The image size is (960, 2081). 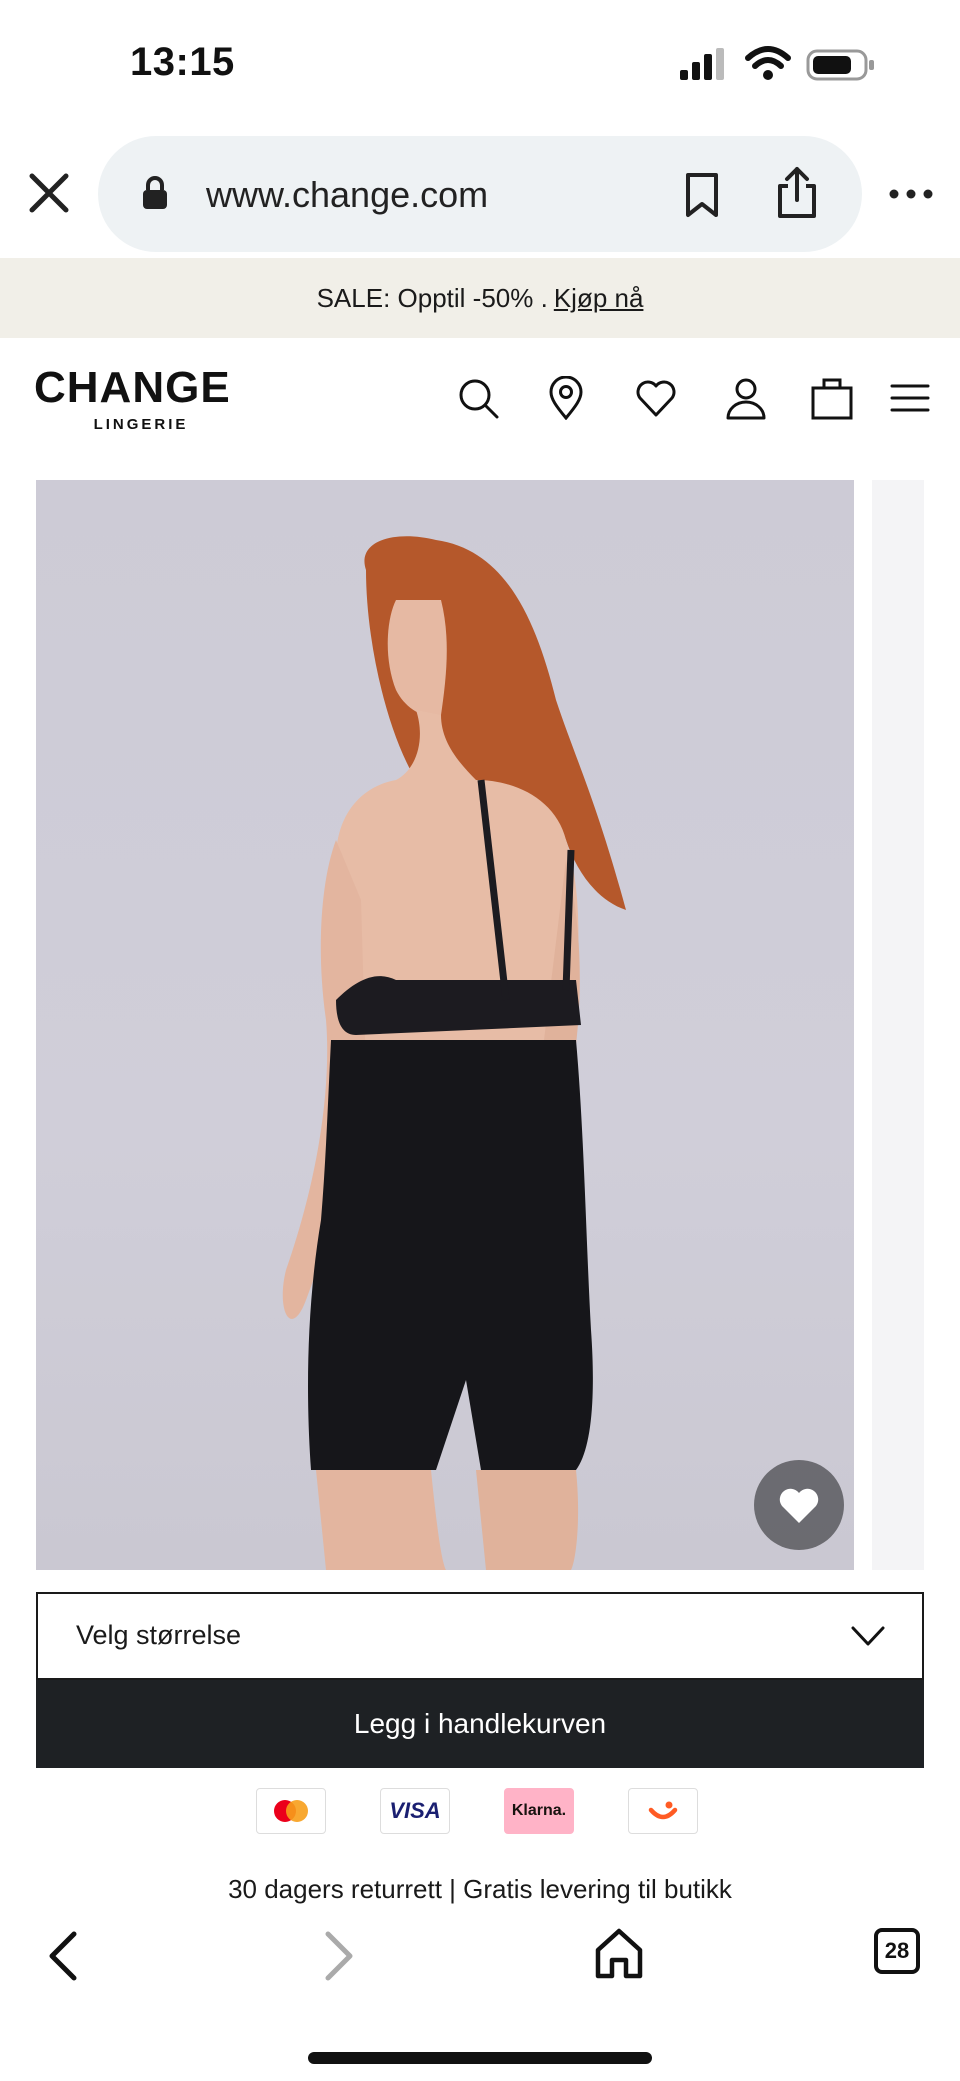 I want to click on browser-toolbar: www.change.com, so click(x=480, y=194).